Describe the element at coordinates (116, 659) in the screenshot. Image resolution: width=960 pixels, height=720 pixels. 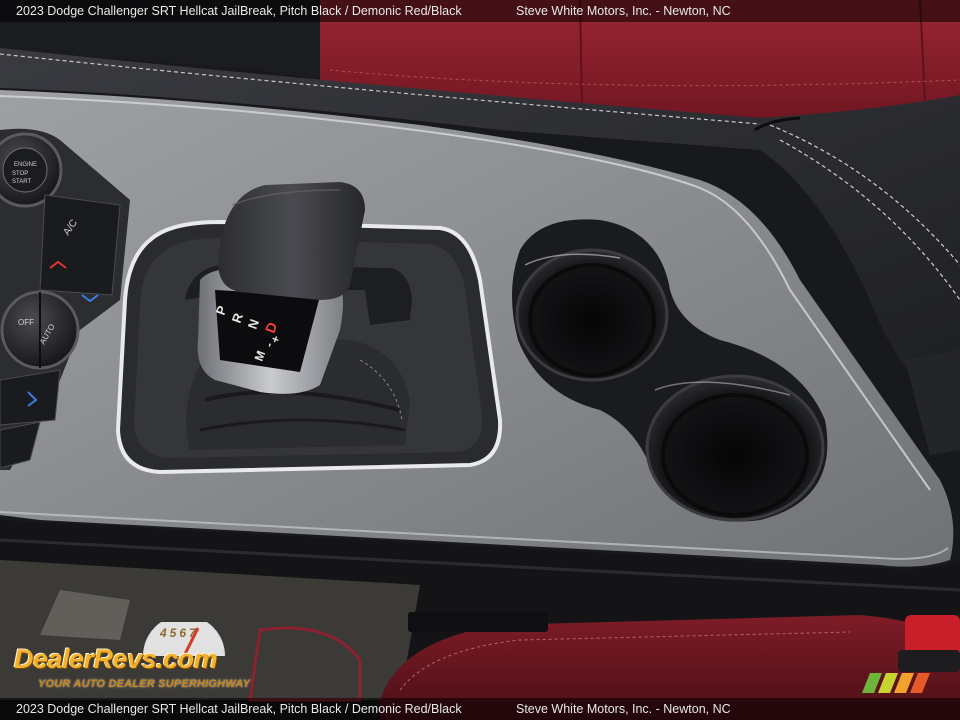
I see `watermark-brand: DealerRevs.com` at that location.